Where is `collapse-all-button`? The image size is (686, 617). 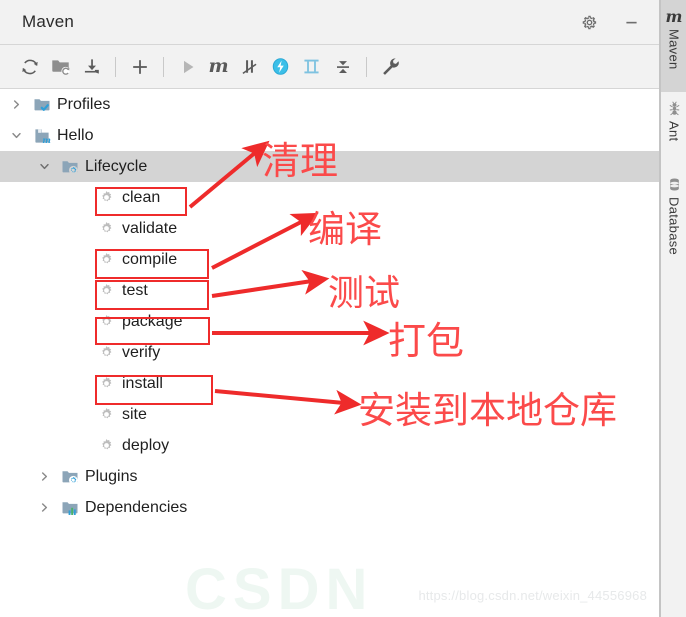
collapse-all-button is located at coordinates (342, 66).